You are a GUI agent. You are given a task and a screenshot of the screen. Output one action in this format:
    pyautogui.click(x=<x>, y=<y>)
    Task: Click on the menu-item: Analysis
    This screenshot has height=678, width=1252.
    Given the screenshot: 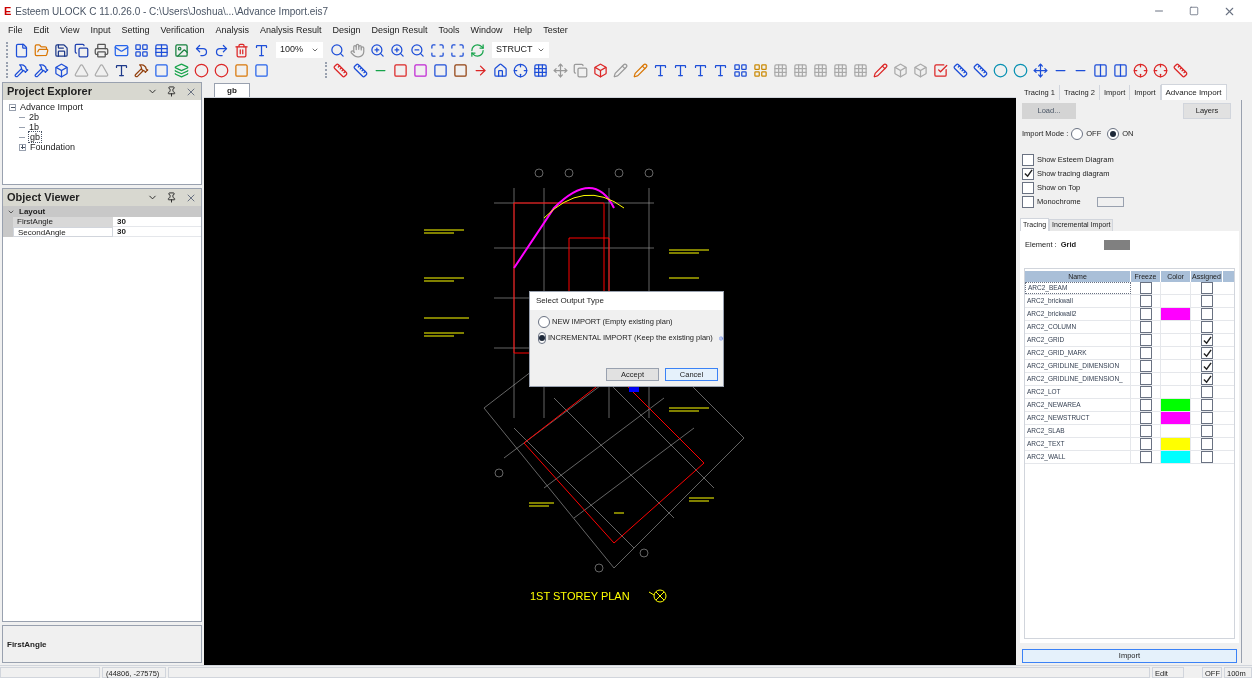 What is the action you would take?
    pyautogui.click(x=232, y=31)
    